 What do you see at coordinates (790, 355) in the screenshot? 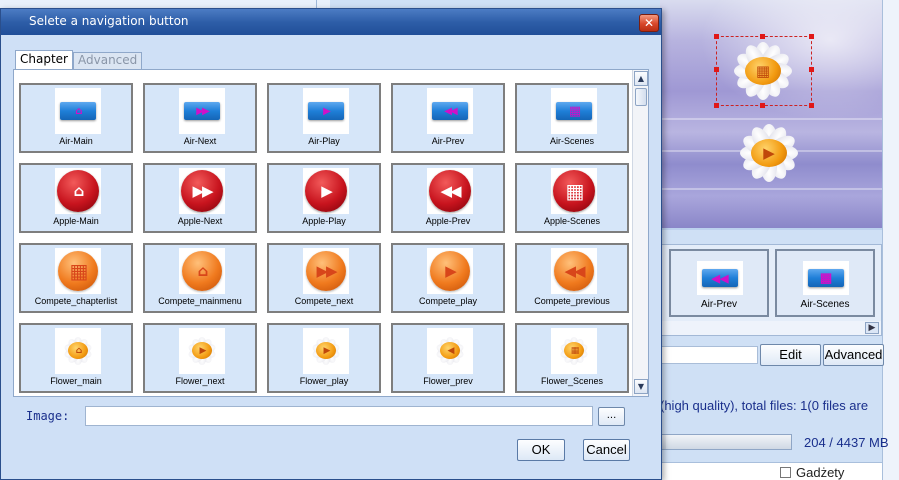
I see `edit-button: Edit` at bounding box center [790, 355].